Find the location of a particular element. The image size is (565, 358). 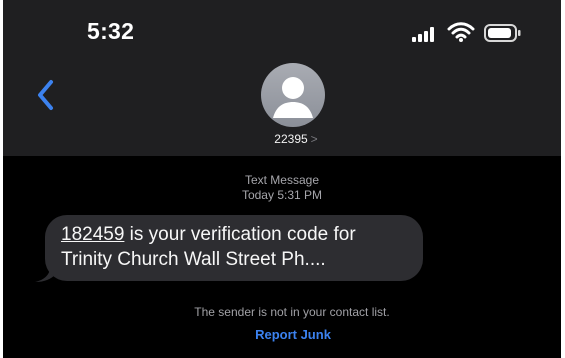

contact-avatar is located at coordinates (293, 95).